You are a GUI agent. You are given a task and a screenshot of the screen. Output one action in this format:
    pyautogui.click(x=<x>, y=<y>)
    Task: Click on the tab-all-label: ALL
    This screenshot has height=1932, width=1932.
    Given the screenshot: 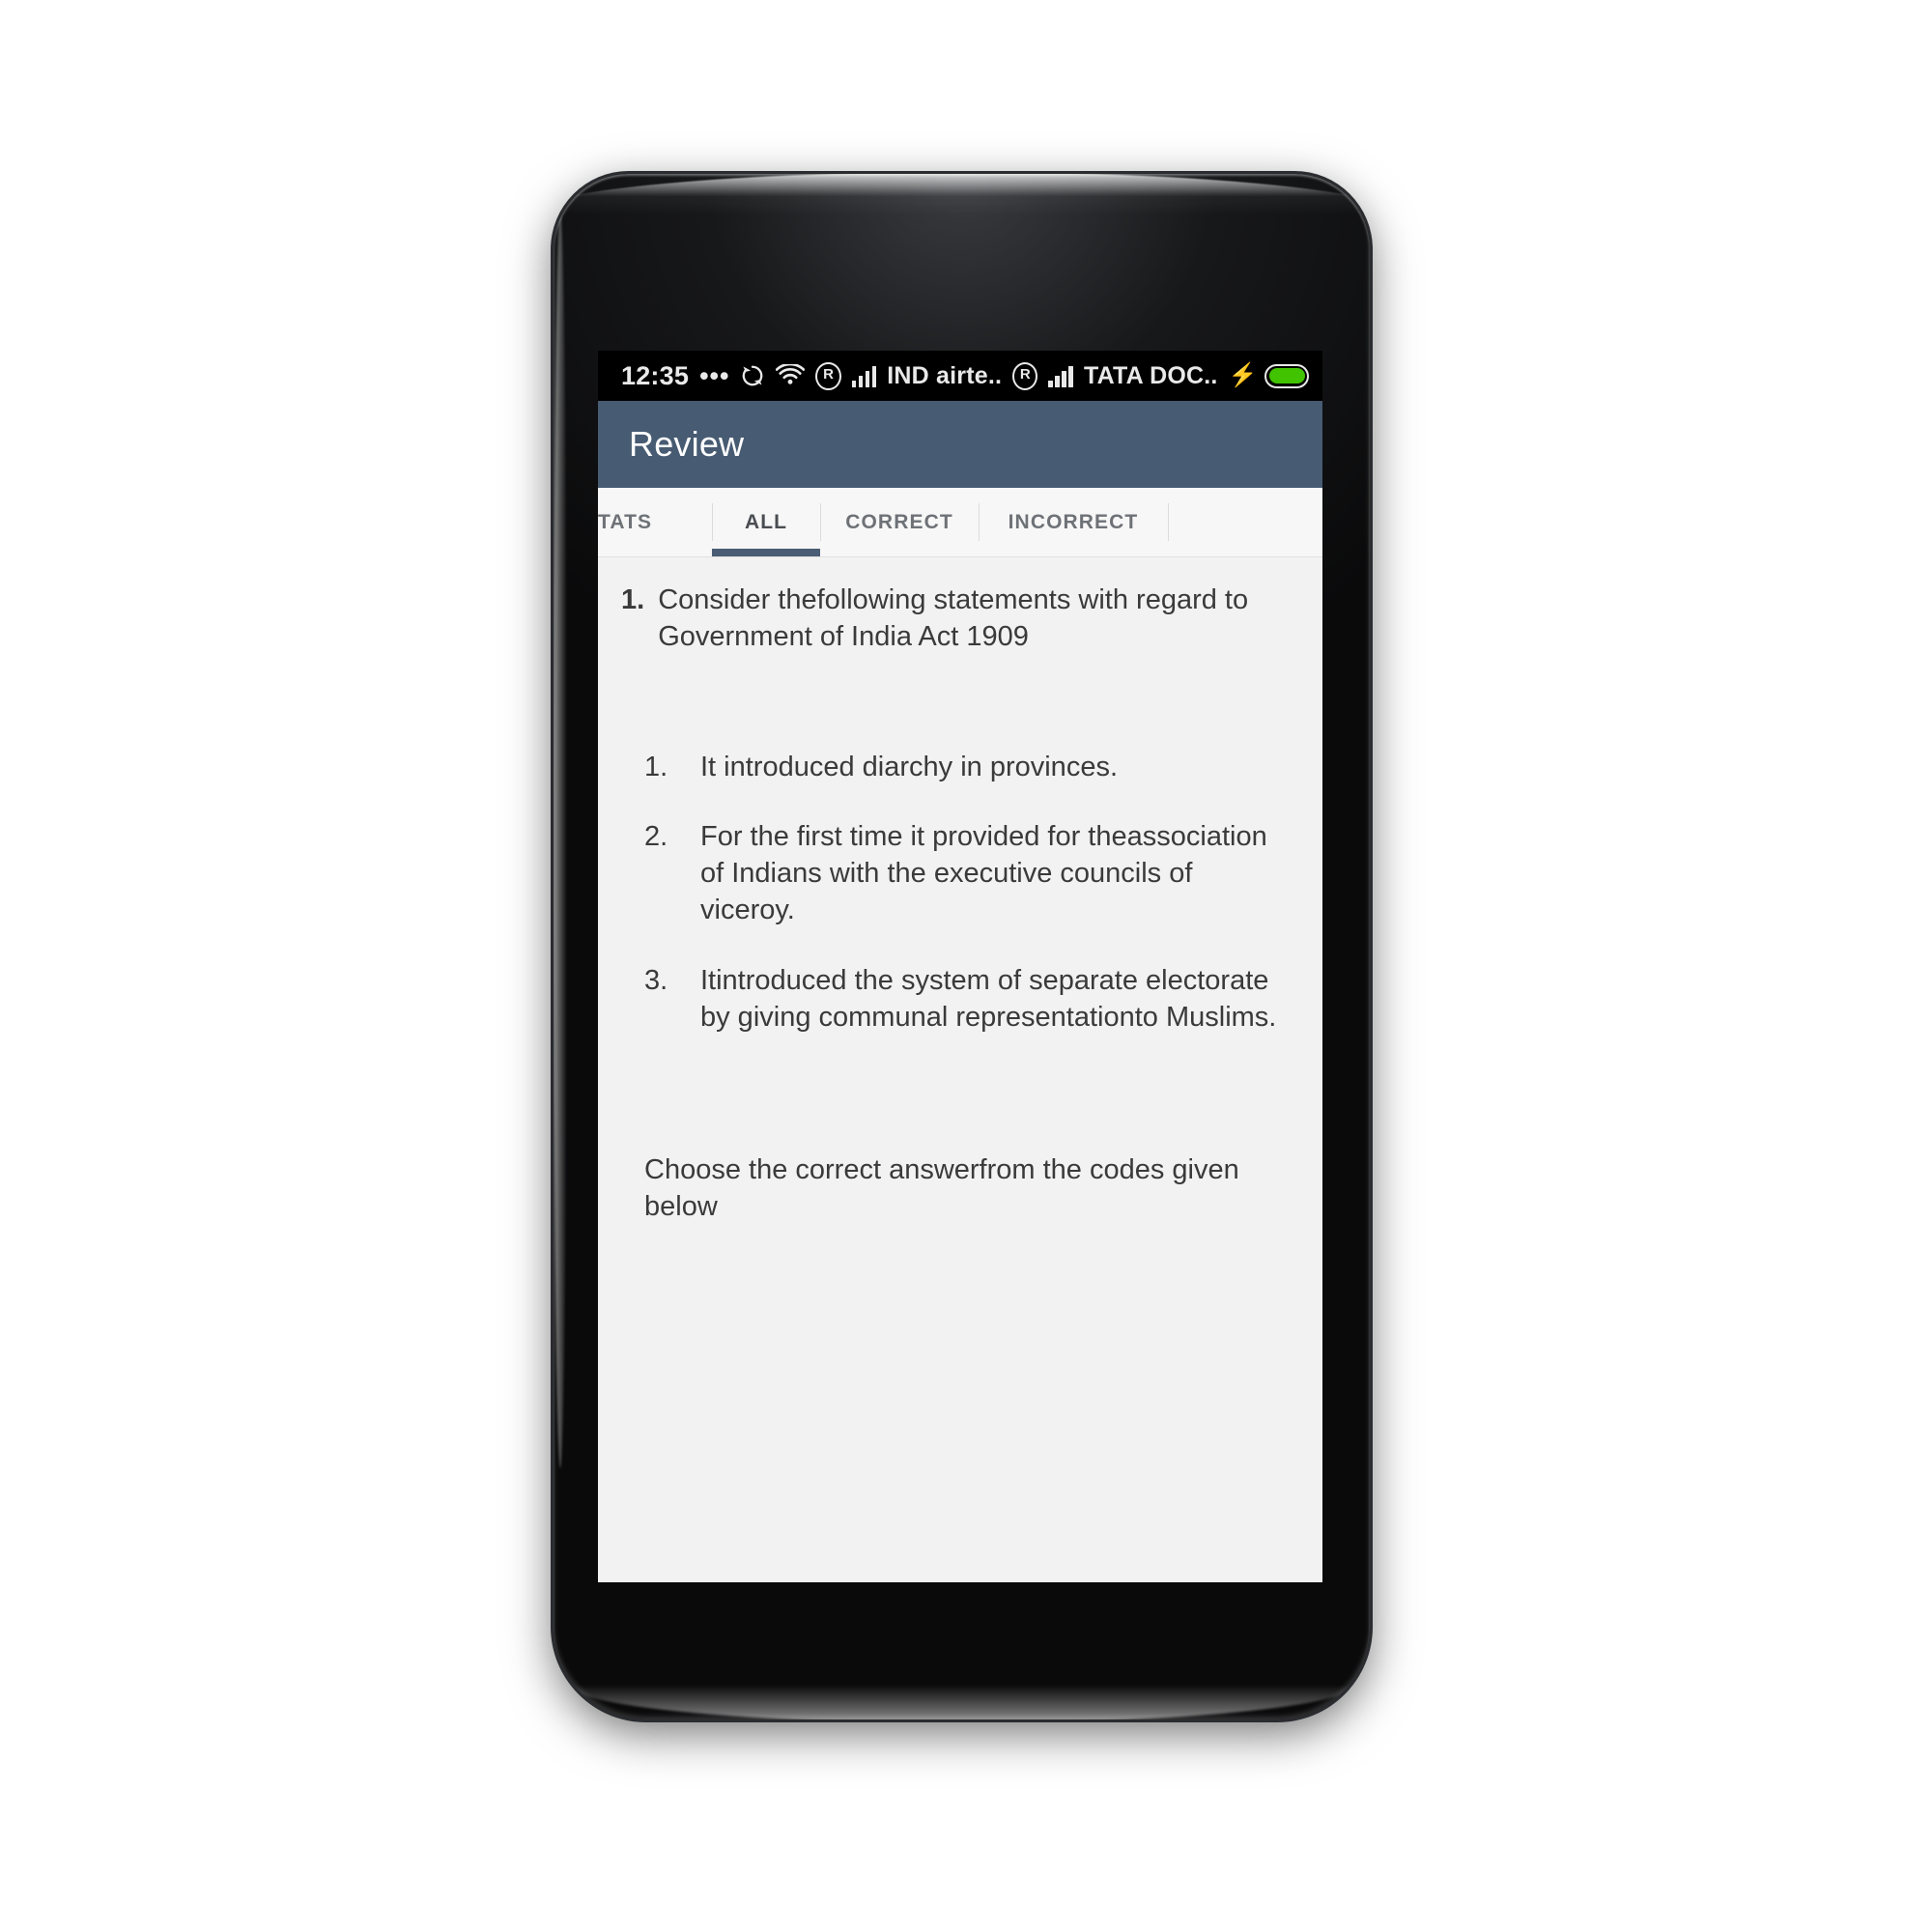 What is the action you would take?
    pyautogui.click(x=766, y=521)
    